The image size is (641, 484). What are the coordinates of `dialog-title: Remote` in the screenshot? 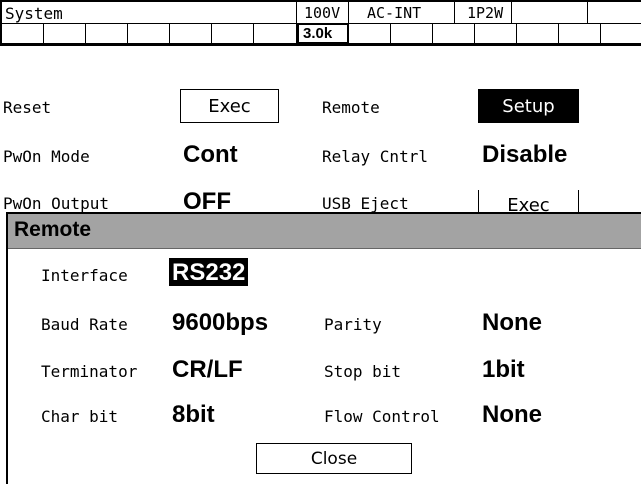 It's located at (53, 229).